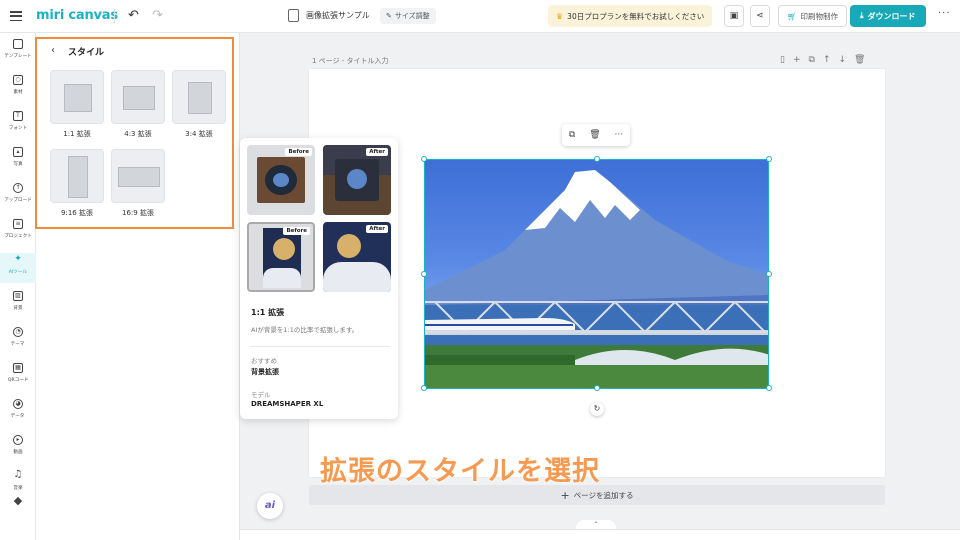  I want to click on rail-item-video: ▸ 動画, so click(18, 448).